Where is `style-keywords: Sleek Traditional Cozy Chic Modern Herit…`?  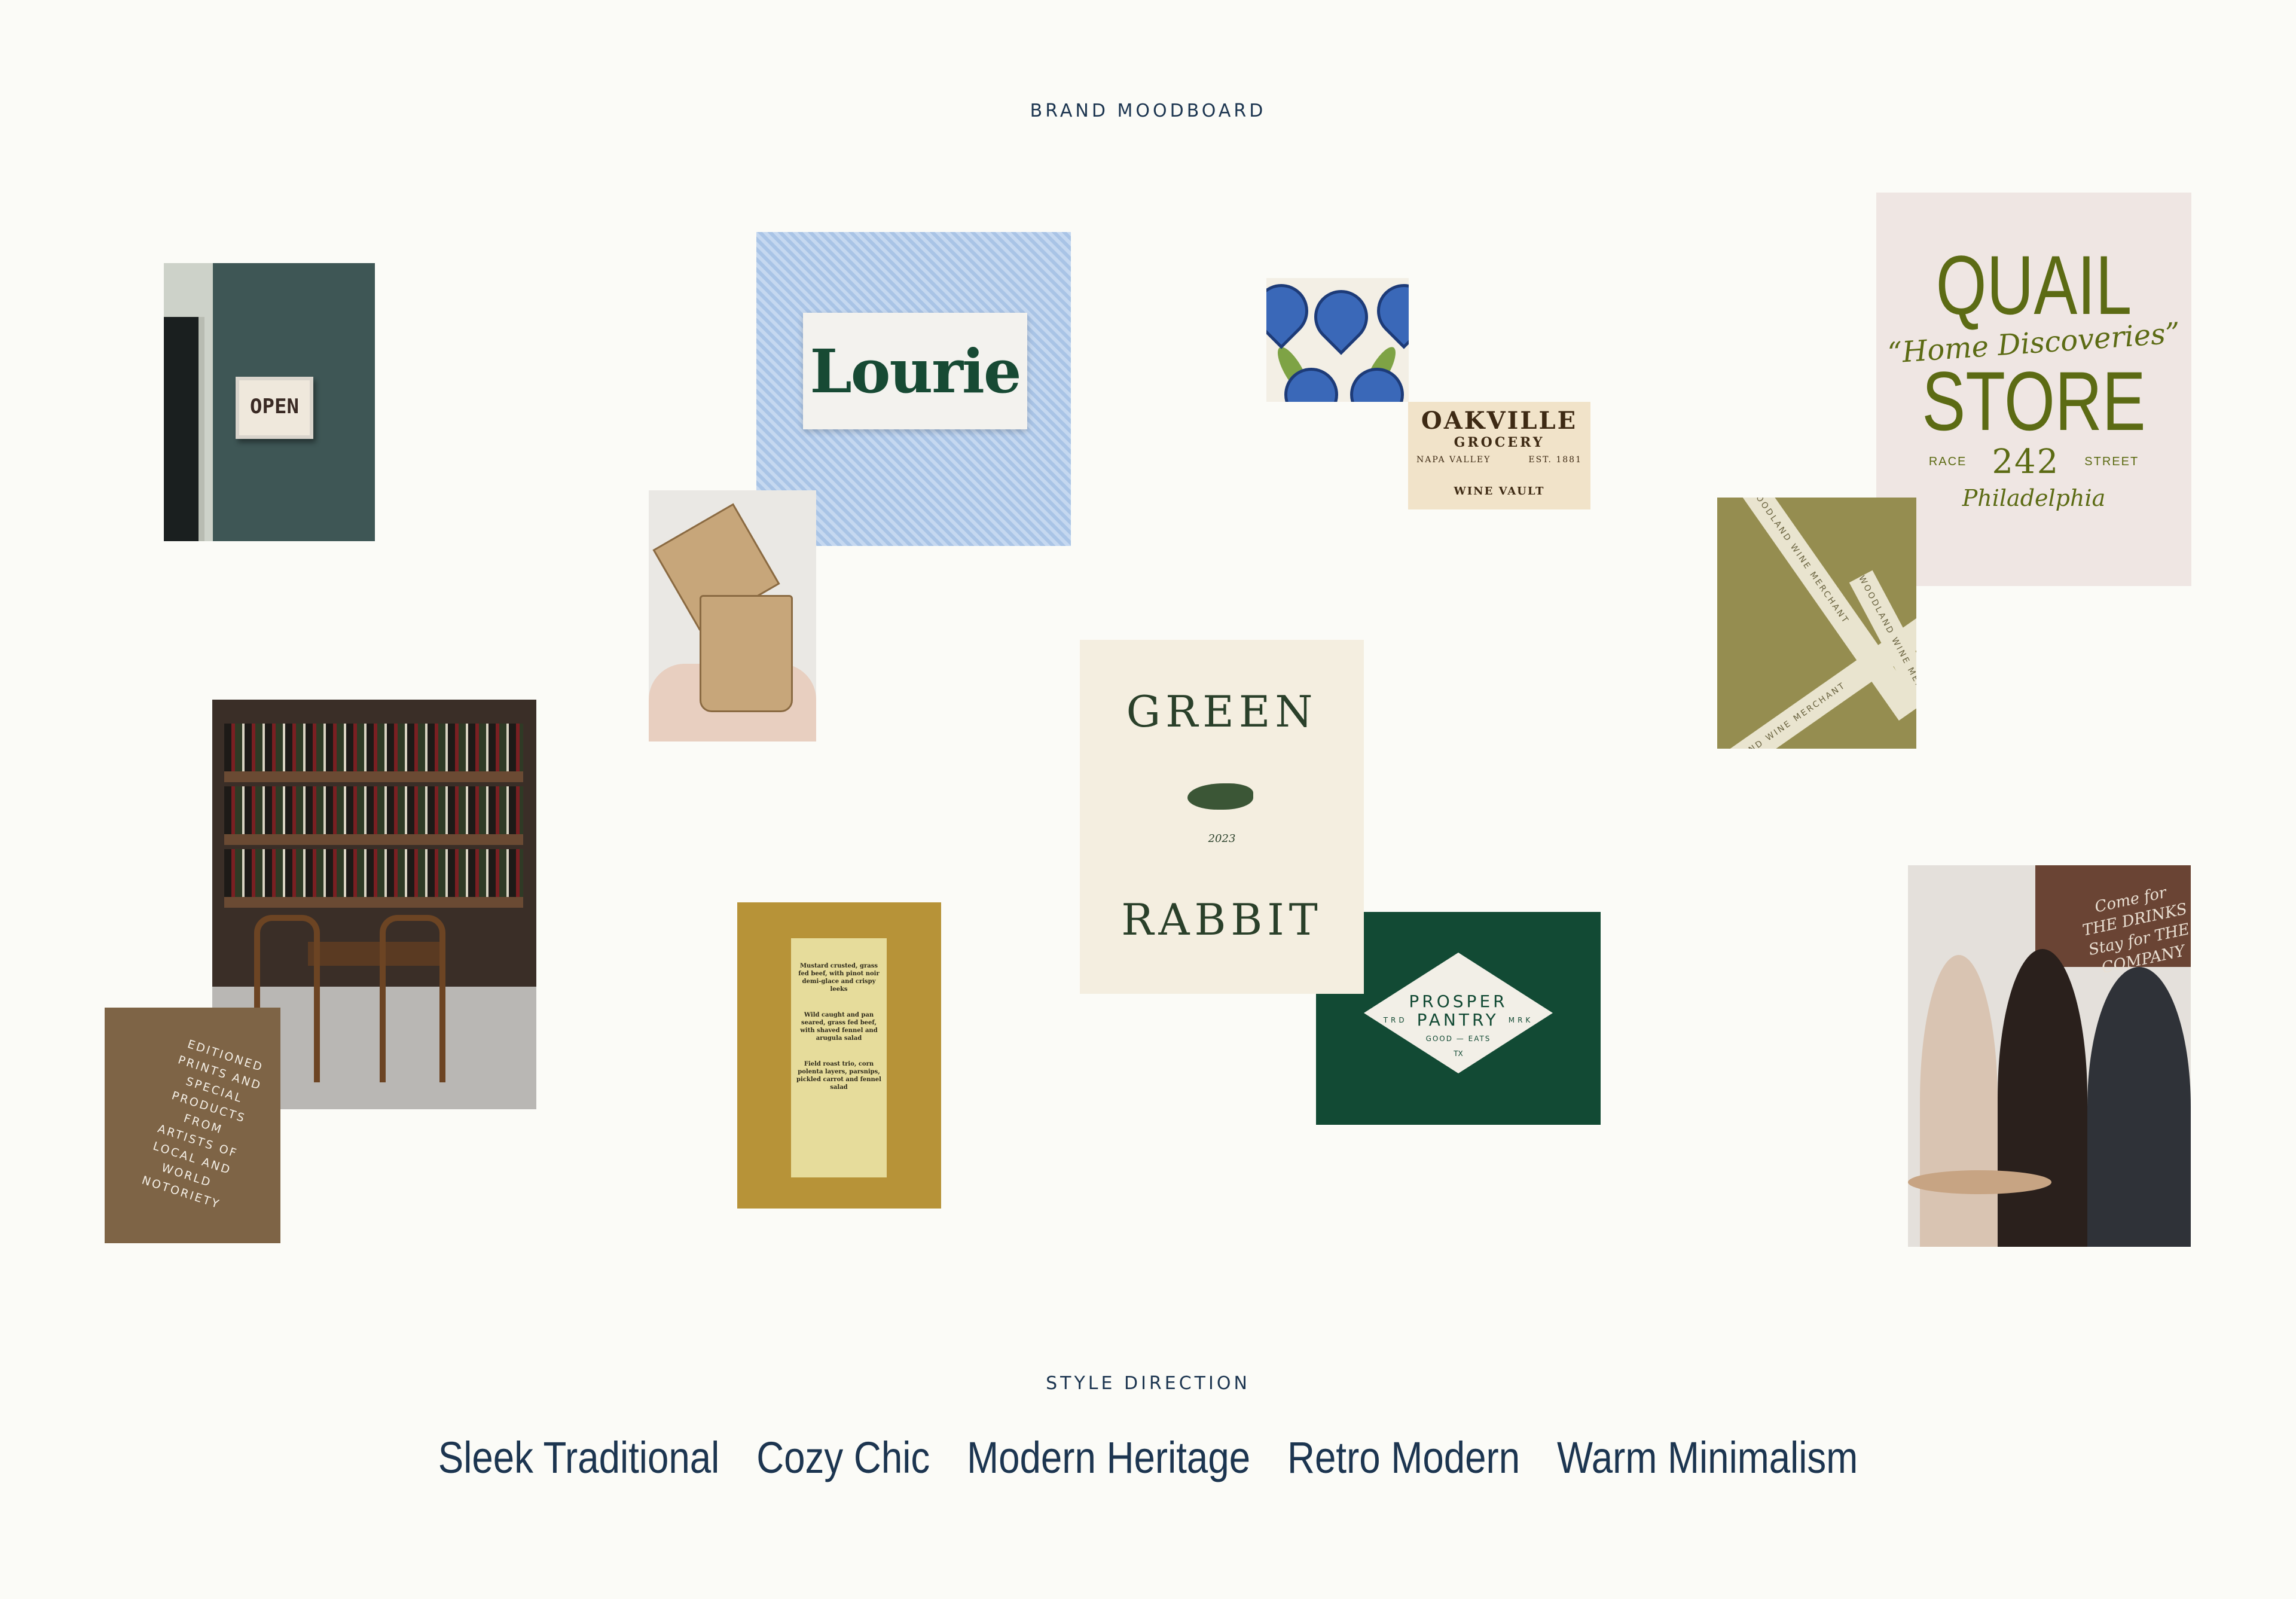 style-keywords: Sleek Traditional Cozy Chic Modern Herit… is located at coordinates (1148, 1457).